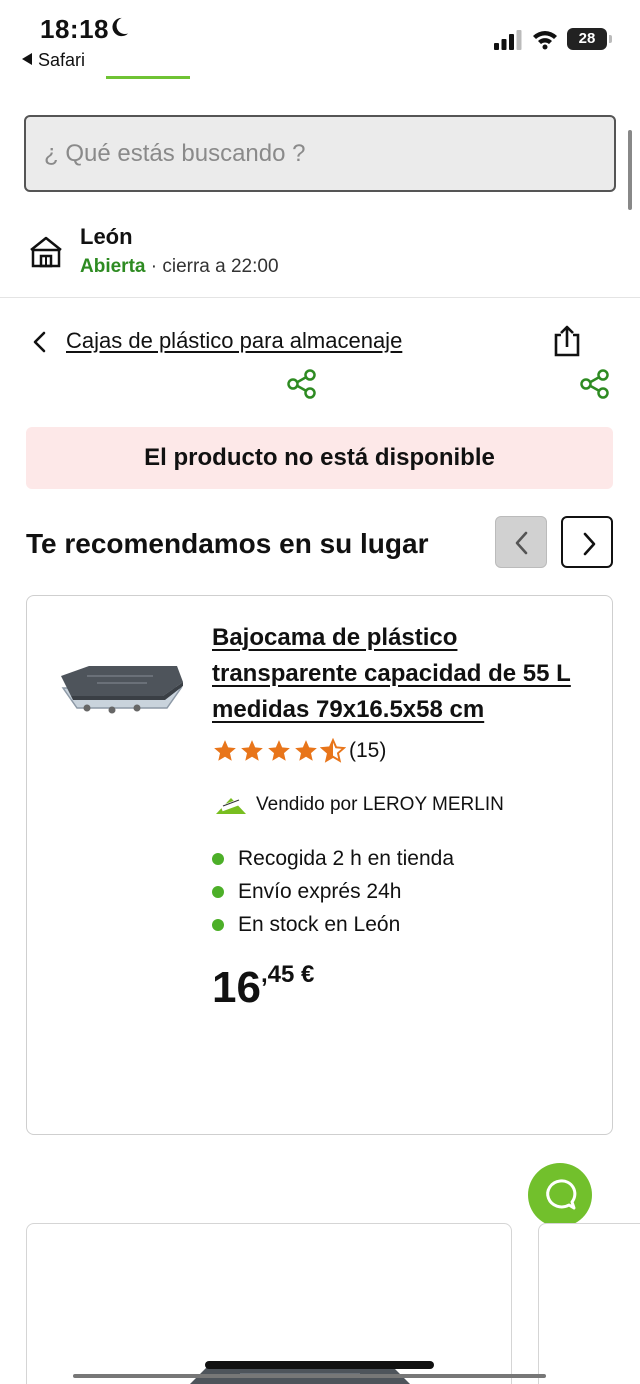 This screenshot has width=640, height=1384. Describe the element at coordinates (323, 254) in the screenshot. I see `store-selector: León Abierta · cierra a 22:00` at that location.